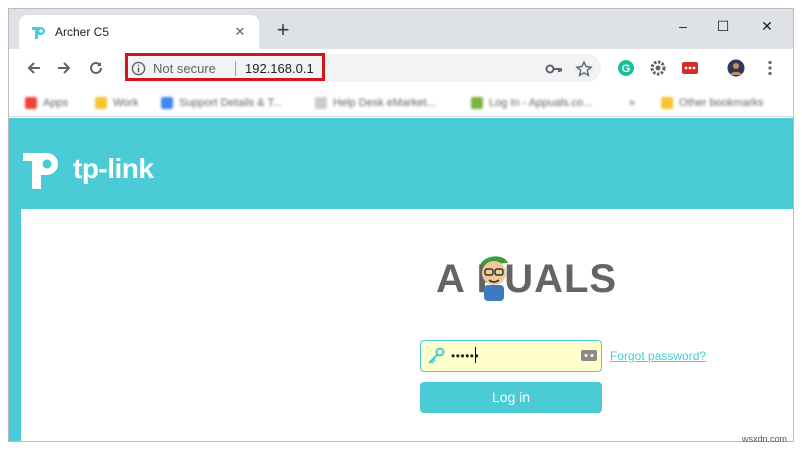  What do you see at coordinates (401, 68) in the screenshot?
I see `browser-toolbar: Not secure 192.168.0.1 G` at bounding box center [401, 68].